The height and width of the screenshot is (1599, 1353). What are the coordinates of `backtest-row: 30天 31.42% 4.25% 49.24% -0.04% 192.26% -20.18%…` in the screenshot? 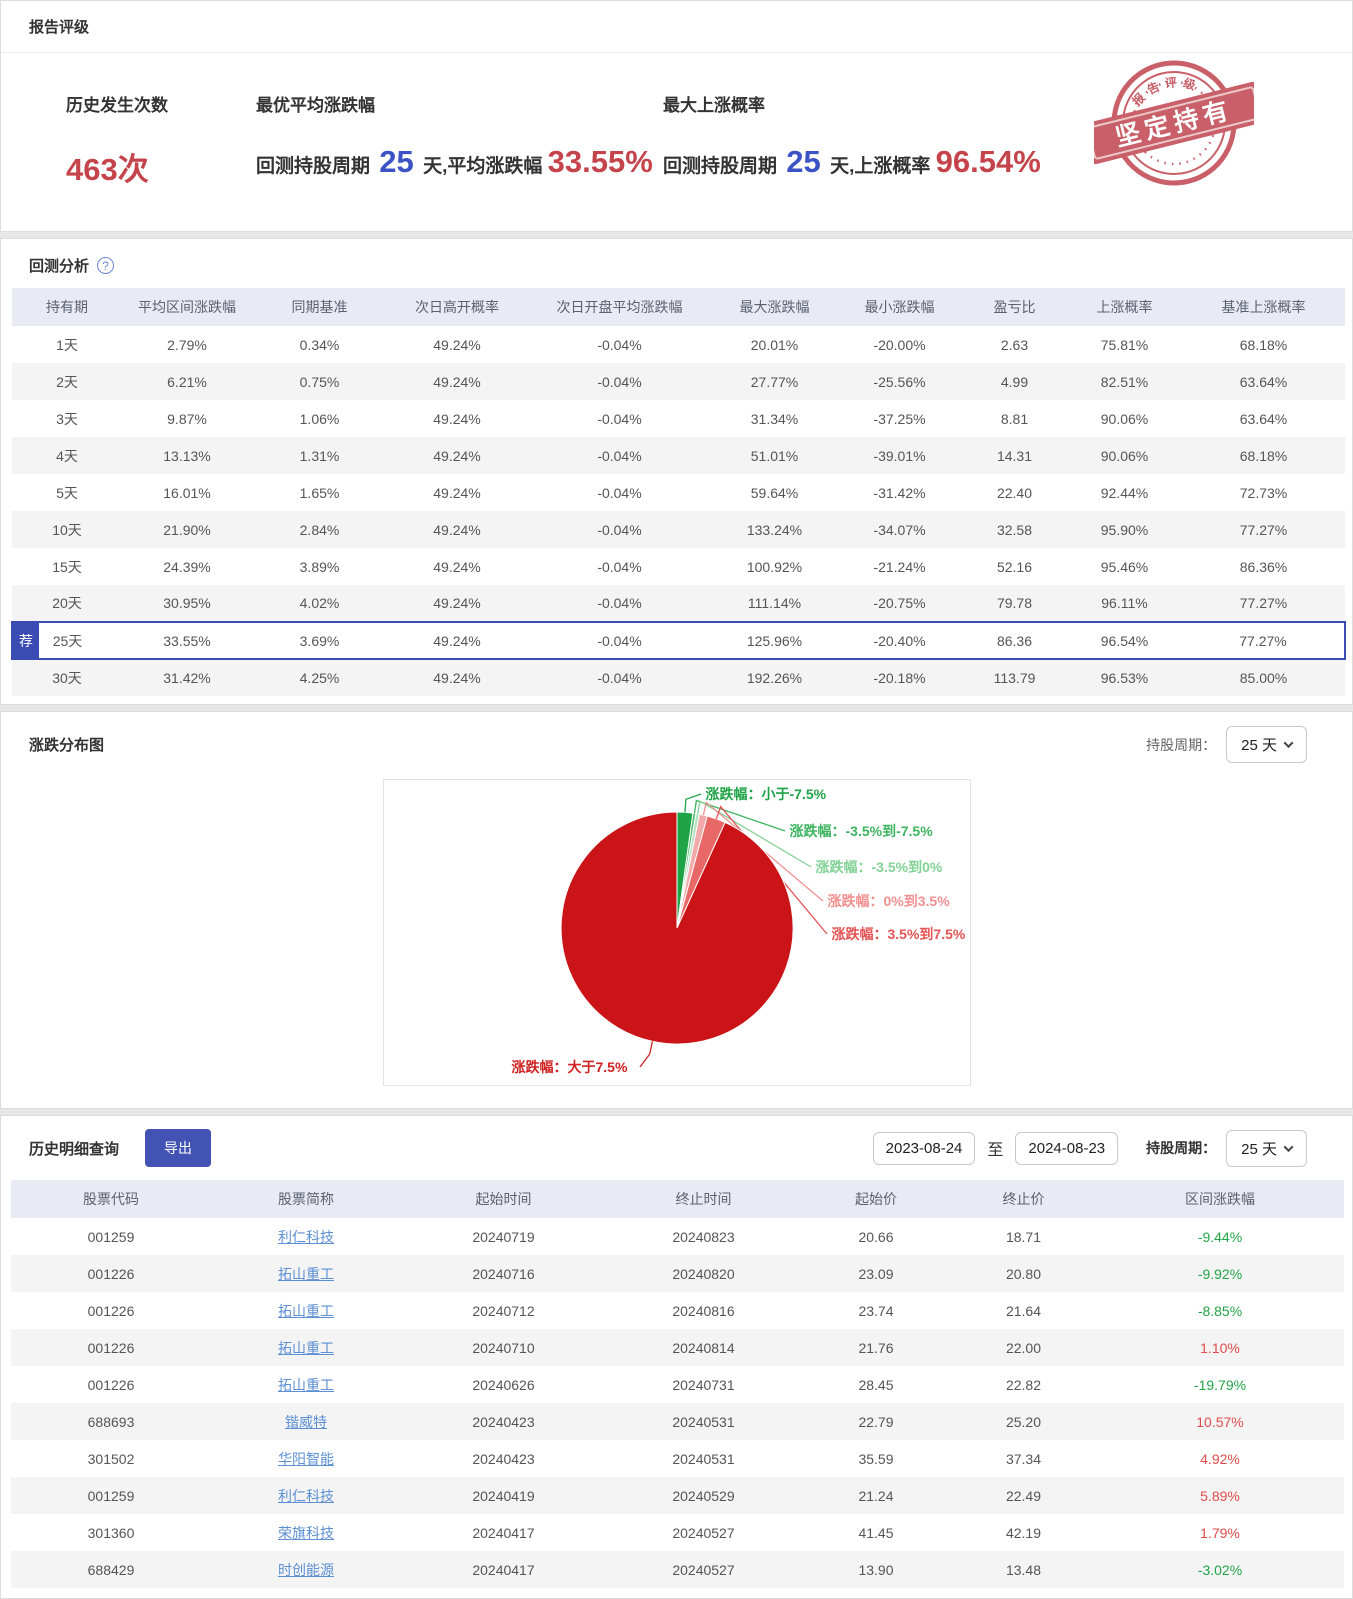 It's located at (678, 677).